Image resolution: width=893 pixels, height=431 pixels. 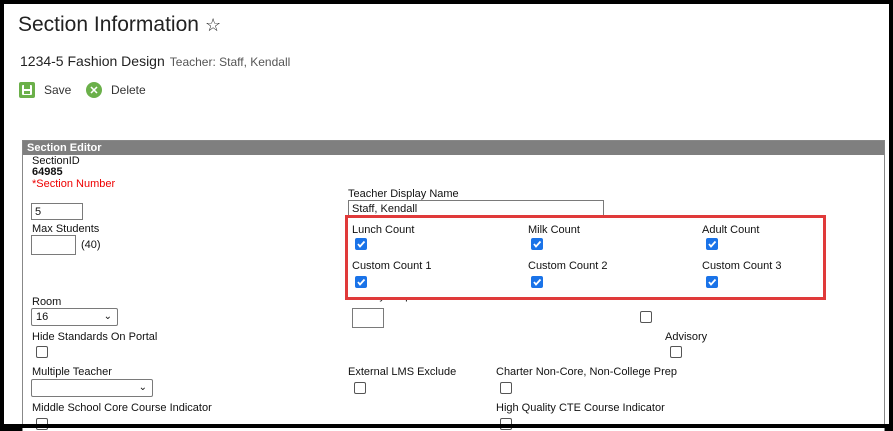 What do you see at coordinates (58, 90) in the screenshot?
I see `save-label: Save` at bounding box center [58, 90].